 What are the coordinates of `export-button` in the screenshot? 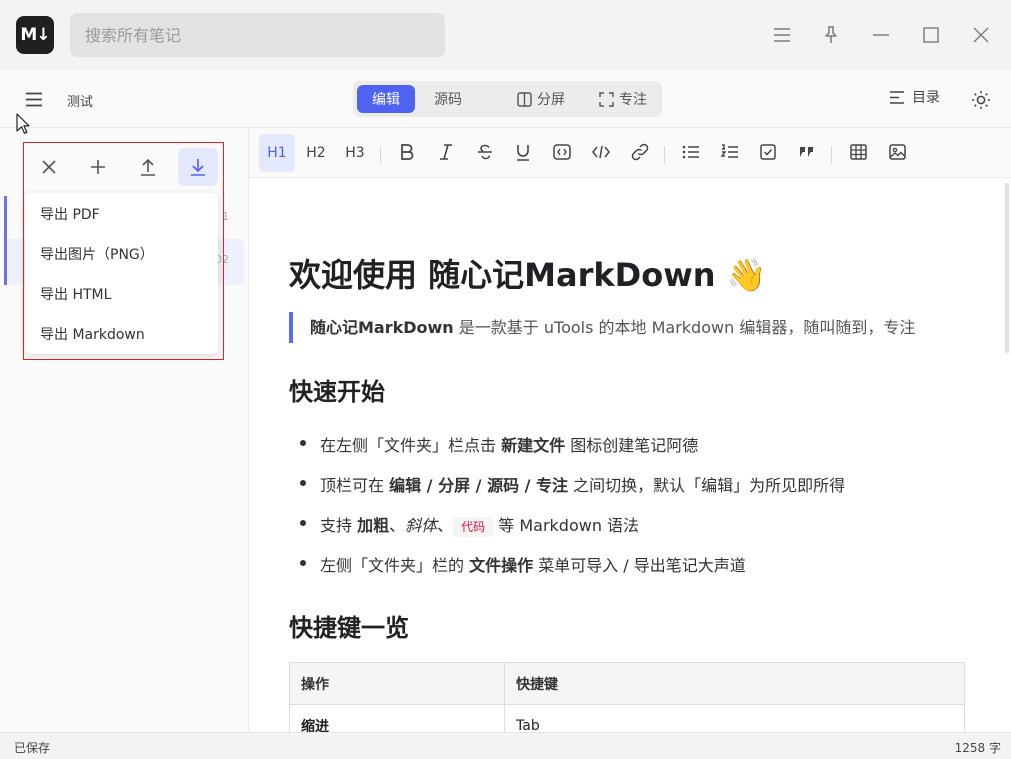 It's located at (198, 167).